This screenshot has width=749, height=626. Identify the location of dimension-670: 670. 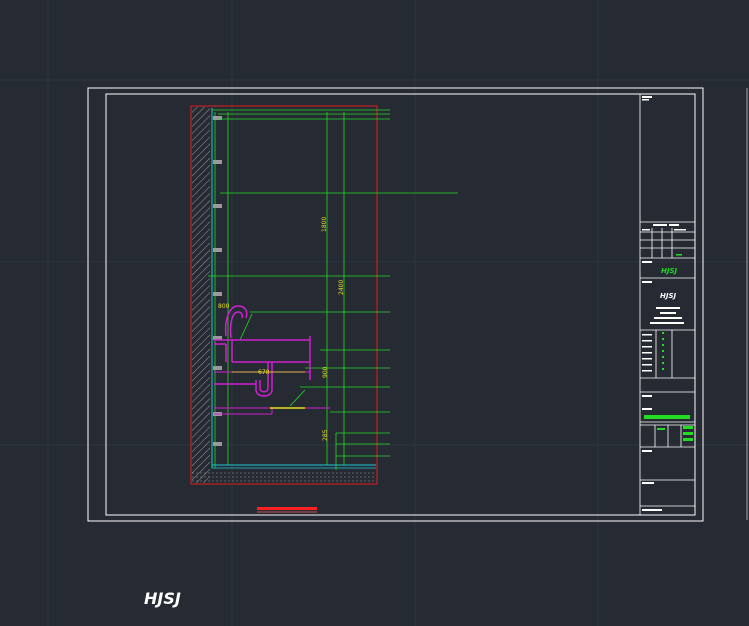
(264, 372).